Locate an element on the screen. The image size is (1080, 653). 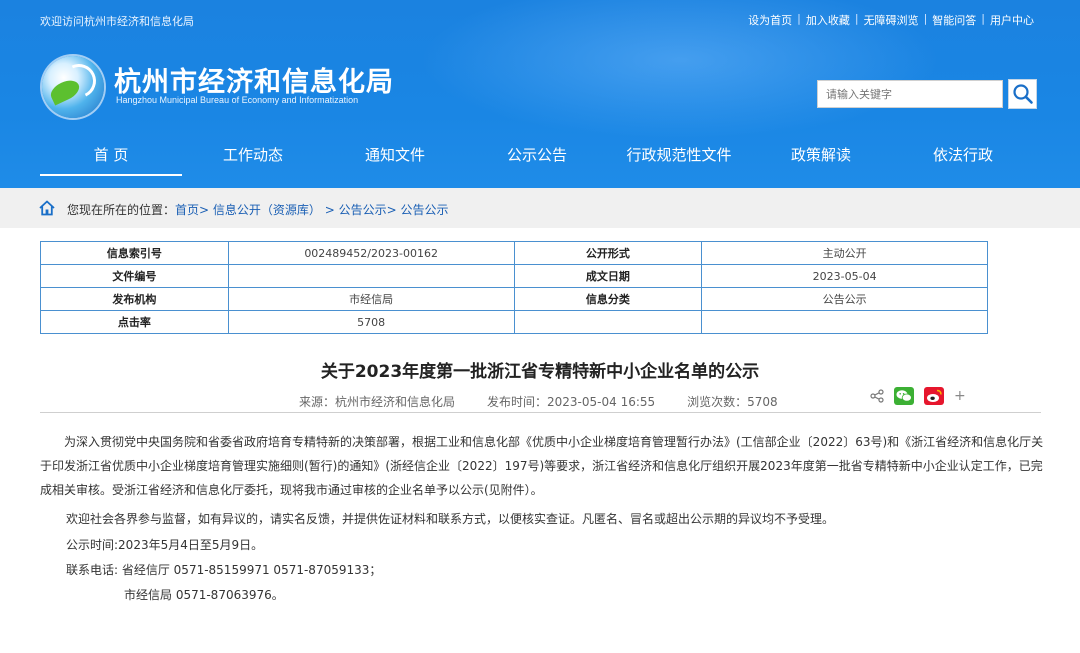
breadcrumb-announcements: 公告公示 is located at coordinates (363, 210).